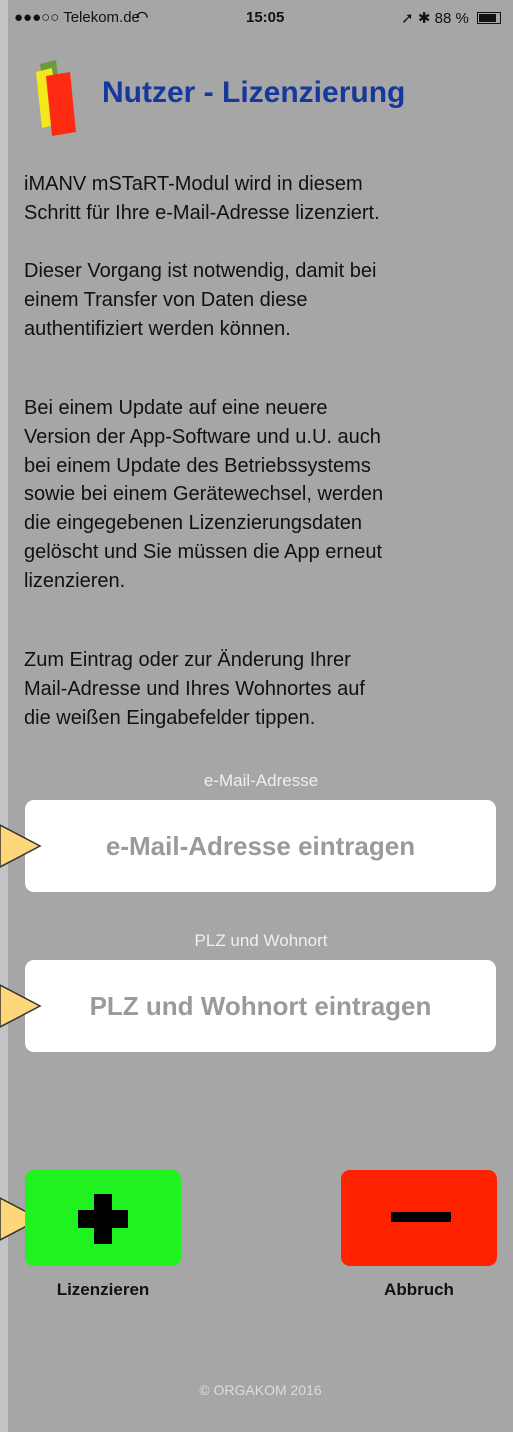 Image resolution: width=513 pixels, height=1432 pixels. I want to click on plz-field-label: PLZ und Wohnort, so click(261, 940).